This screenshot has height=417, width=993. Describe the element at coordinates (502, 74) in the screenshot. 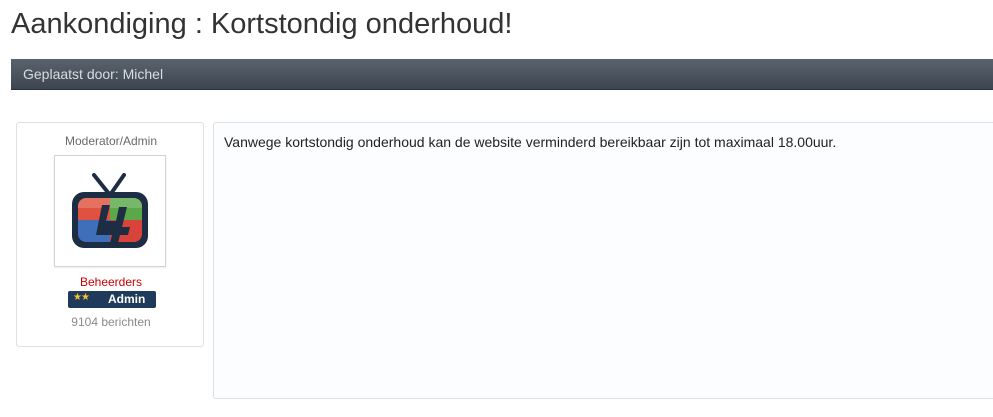

I see `post-header-bar: Geplaatst door: Michel` at that location.